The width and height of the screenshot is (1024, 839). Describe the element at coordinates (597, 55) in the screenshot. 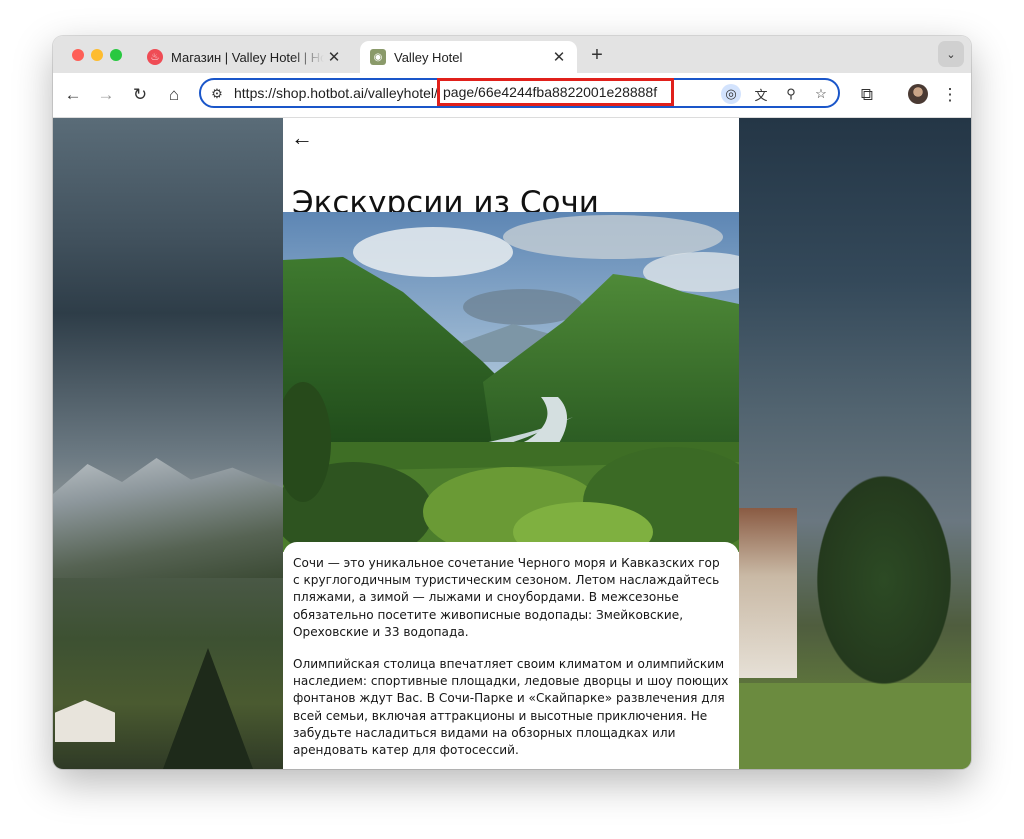

I see `new-tab-icon: +` at that location.